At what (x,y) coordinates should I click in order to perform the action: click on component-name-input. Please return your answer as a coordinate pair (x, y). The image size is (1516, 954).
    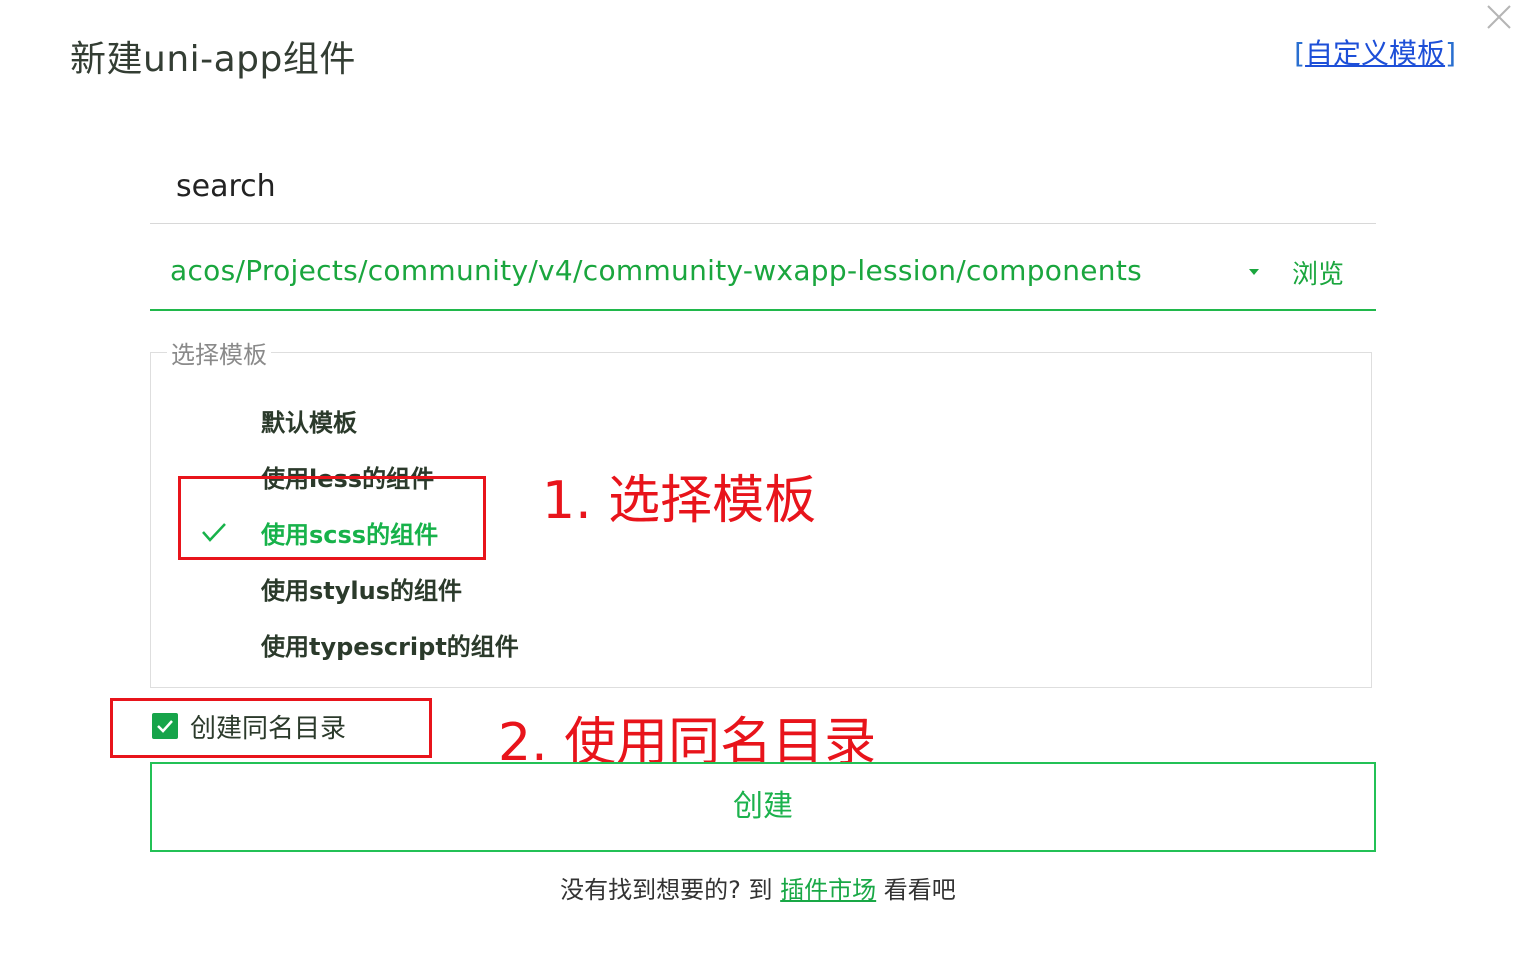
    Looking at the image, I should click on (763, 187).